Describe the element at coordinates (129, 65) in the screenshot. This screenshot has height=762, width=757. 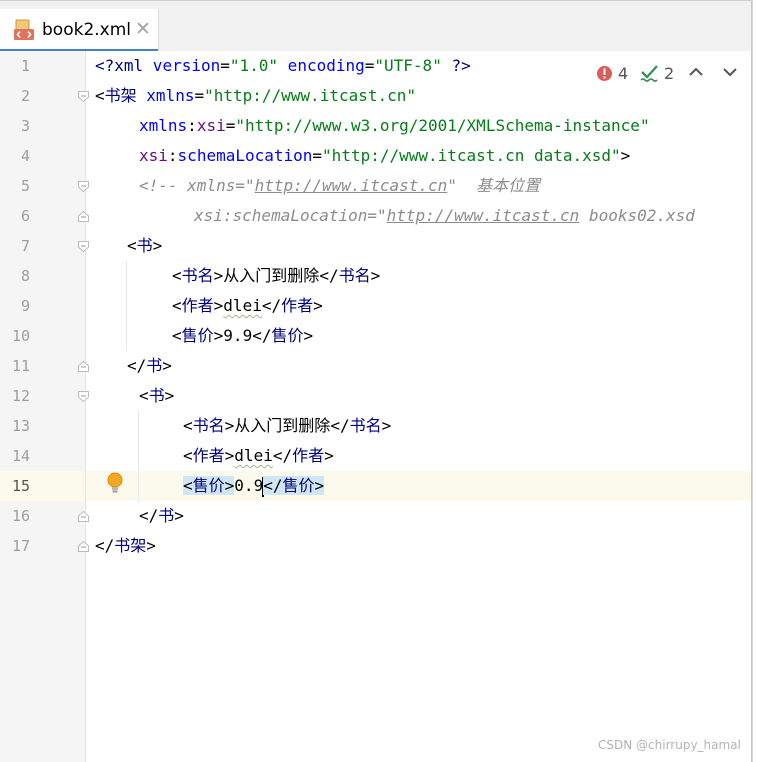
I see `pi-name: xml` at that location.